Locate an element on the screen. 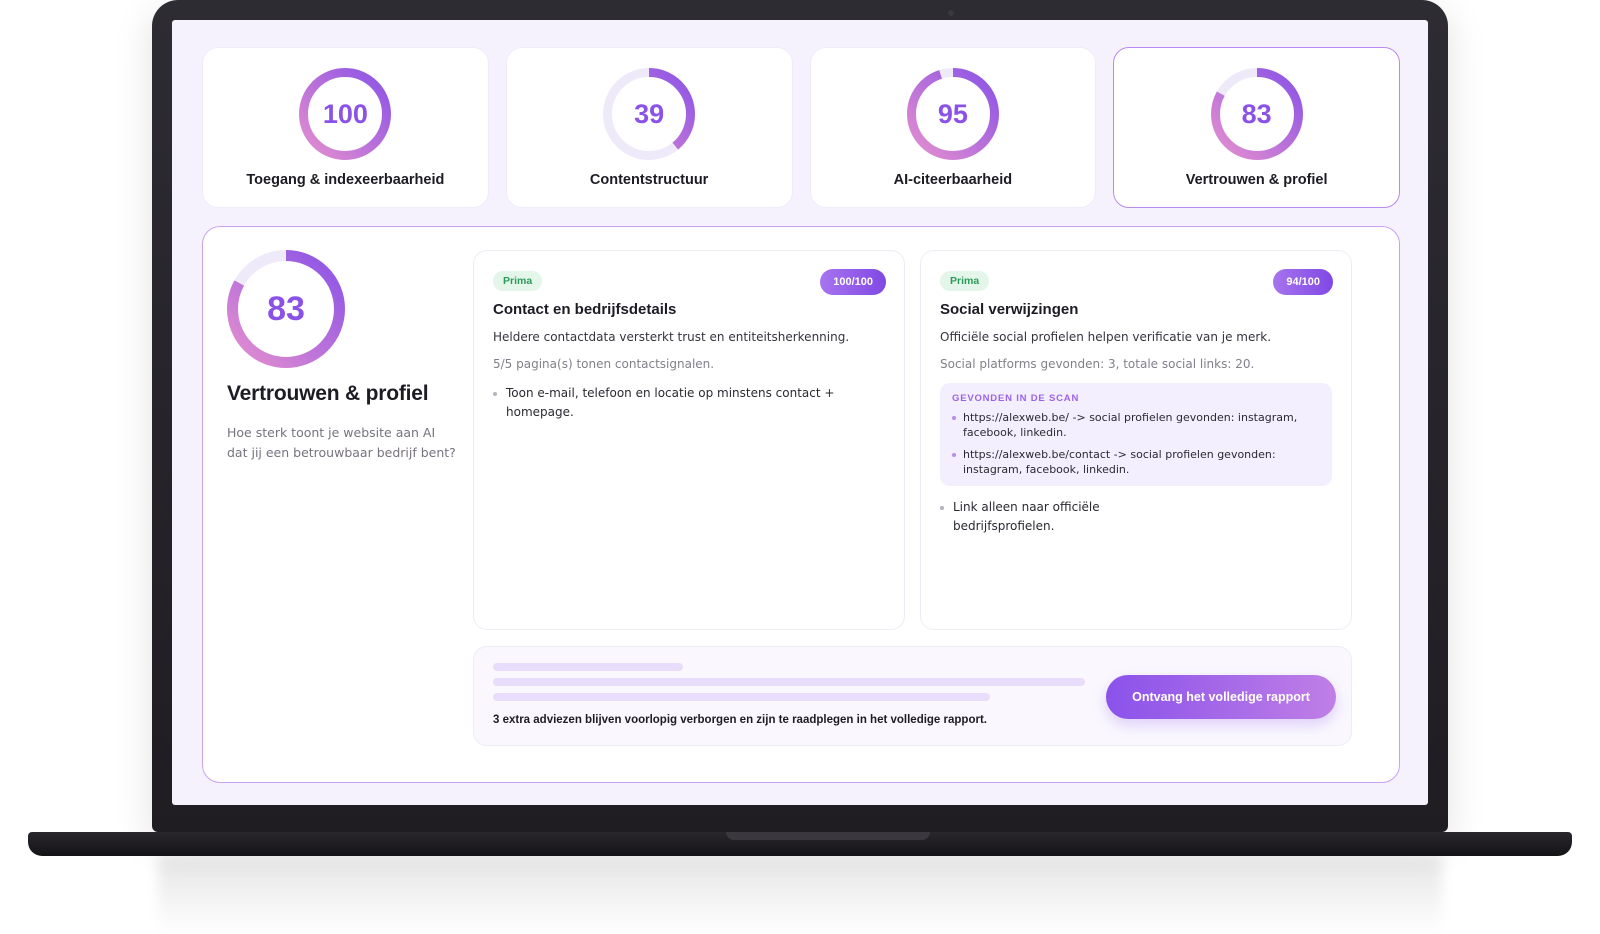  detail-score-value: 83 is located at coordinates (286, 308).